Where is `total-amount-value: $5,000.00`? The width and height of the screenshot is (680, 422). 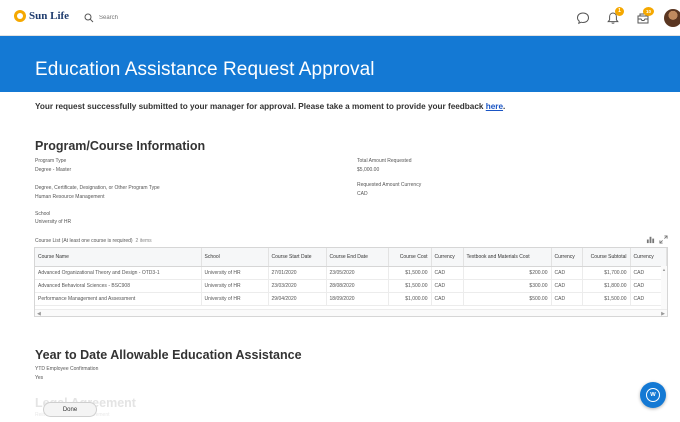
total-amount-value: $5,000.00 is located at coordinates (368, 170).